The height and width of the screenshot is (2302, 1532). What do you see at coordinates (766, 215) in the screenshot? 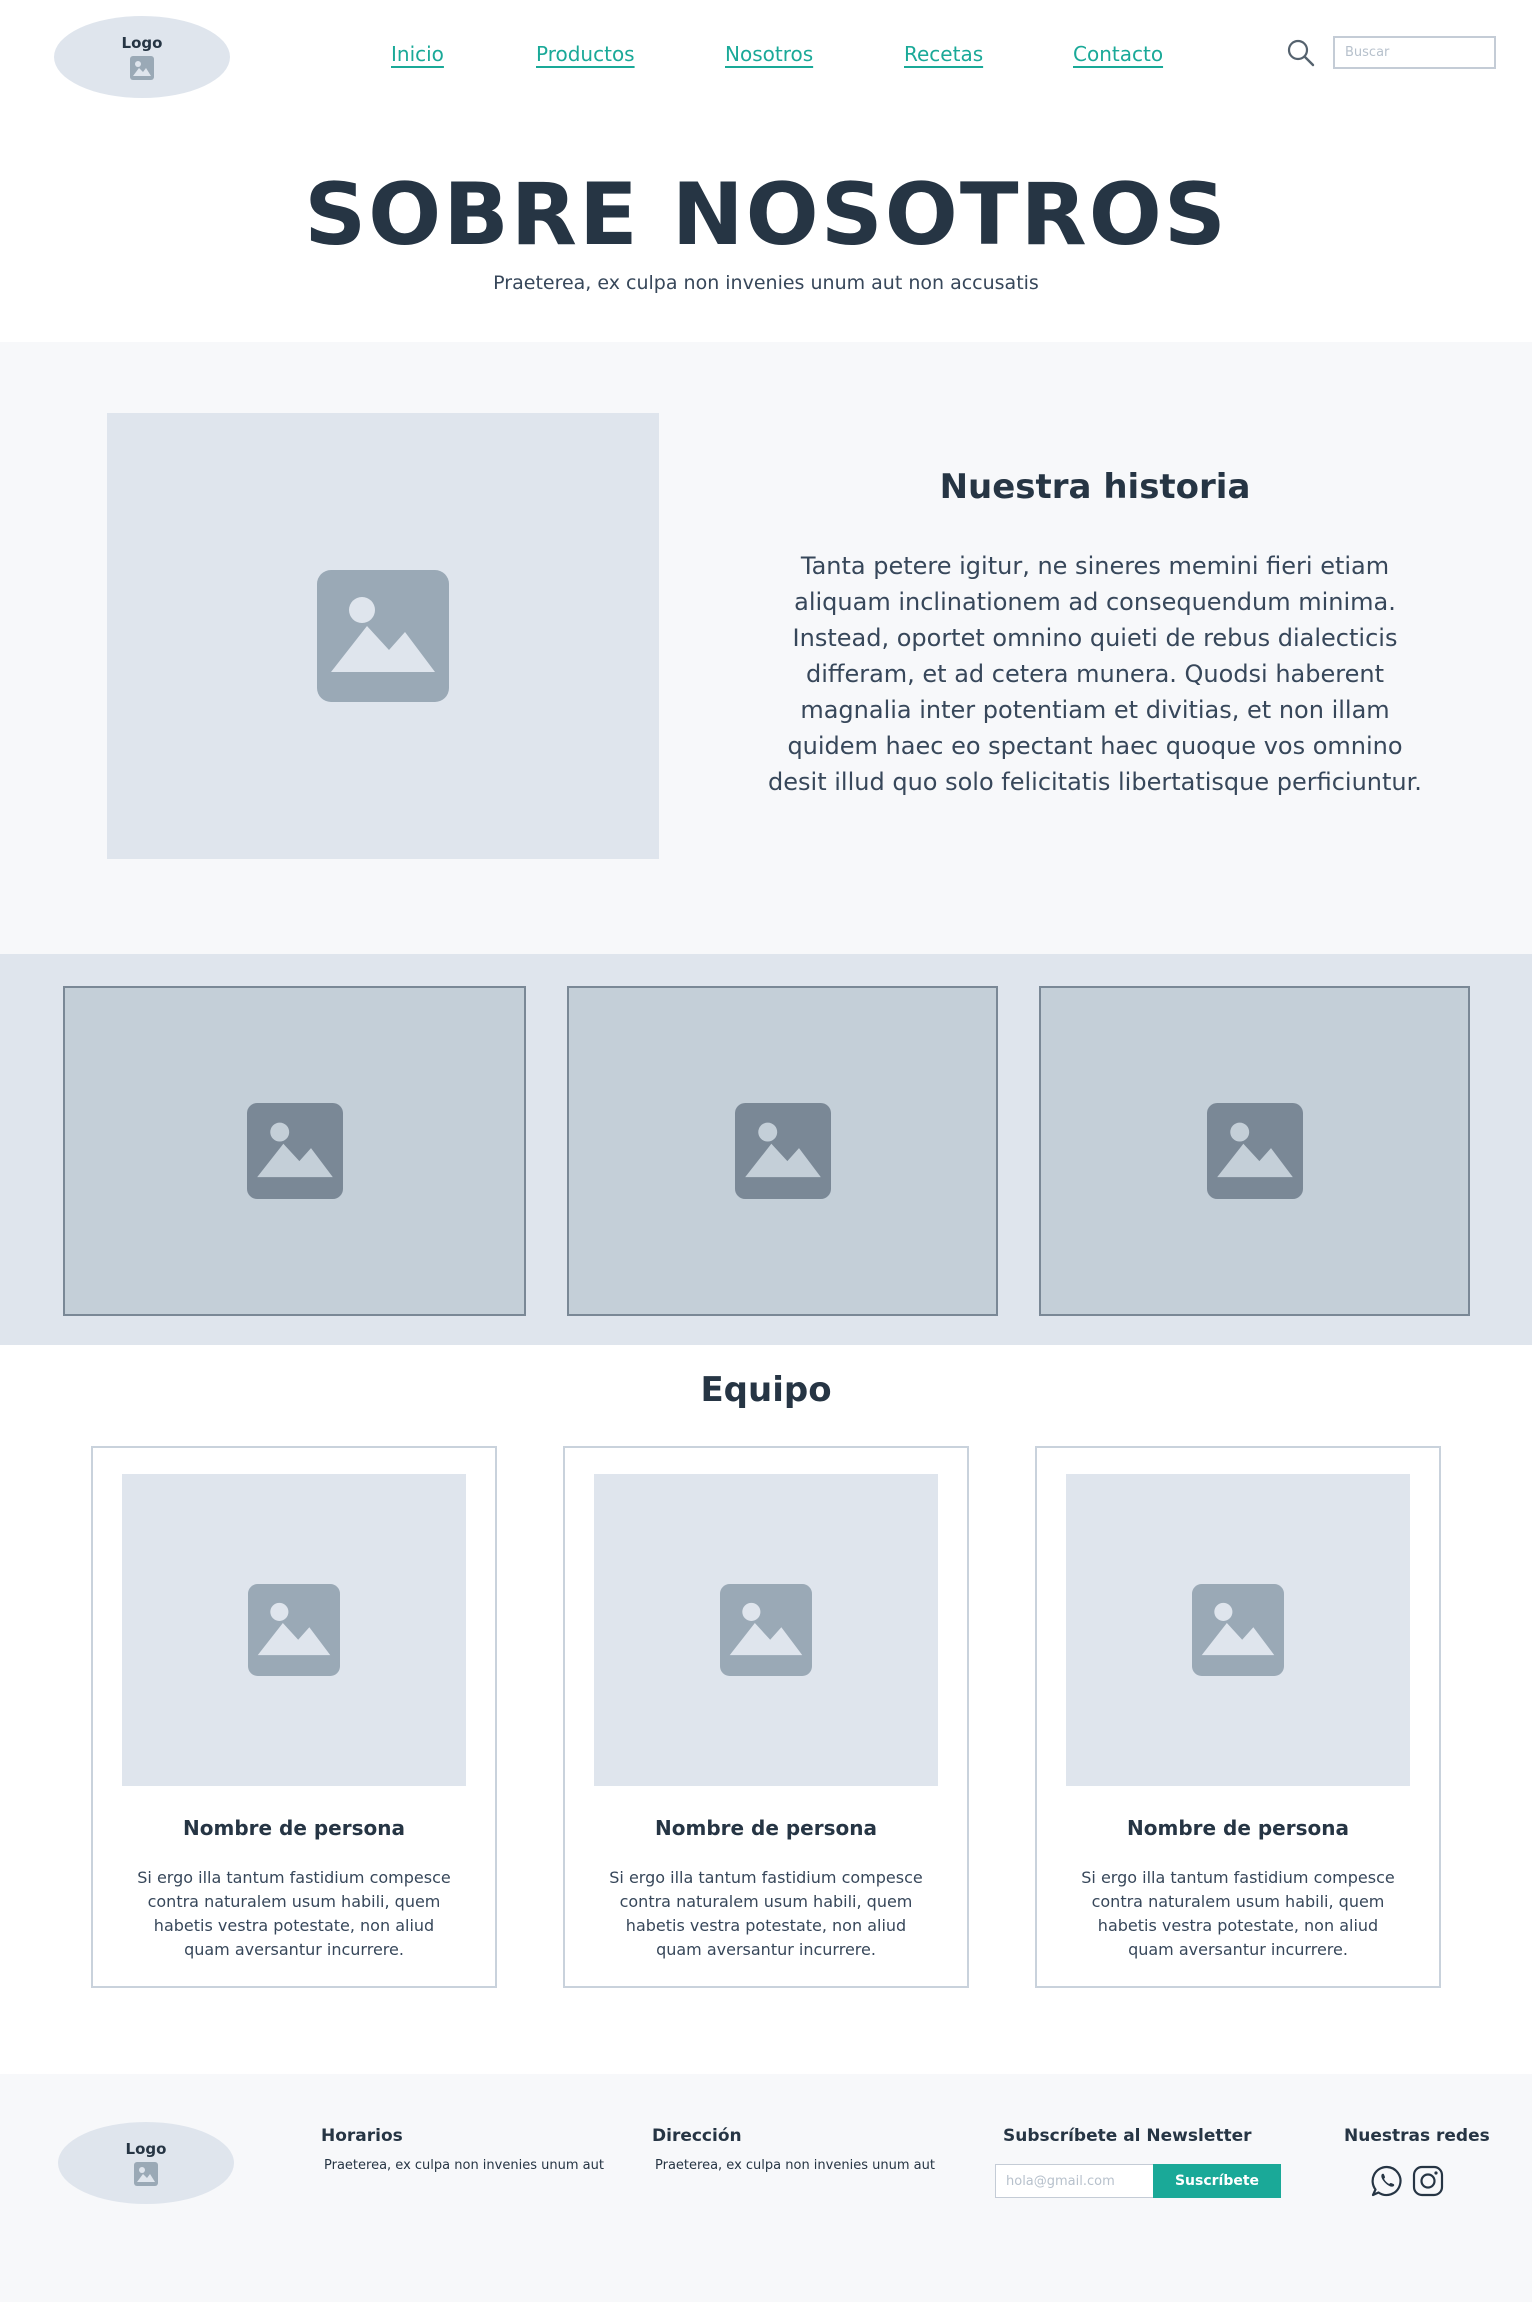
I see `page-title: SOBRE NOSOTROS` at bounding box center [766, 215].